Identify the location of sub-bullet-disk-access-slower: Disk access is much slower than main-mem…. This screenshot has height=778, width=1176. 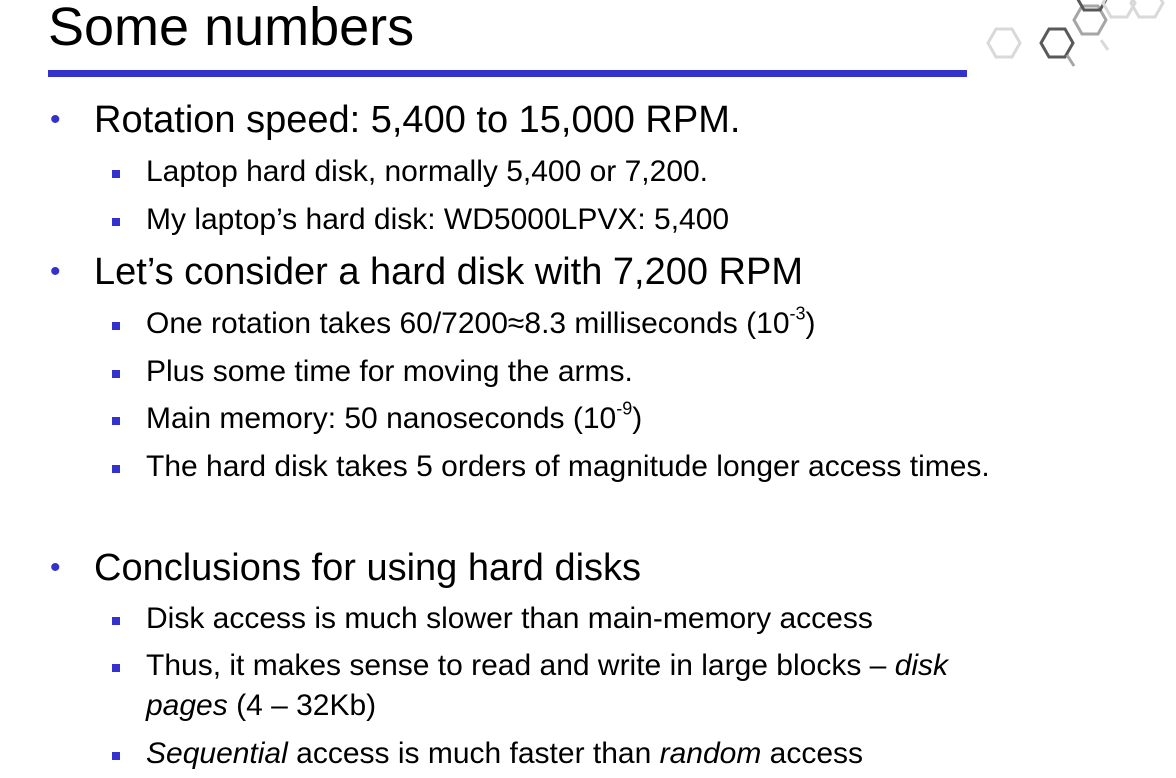
(492, 619).